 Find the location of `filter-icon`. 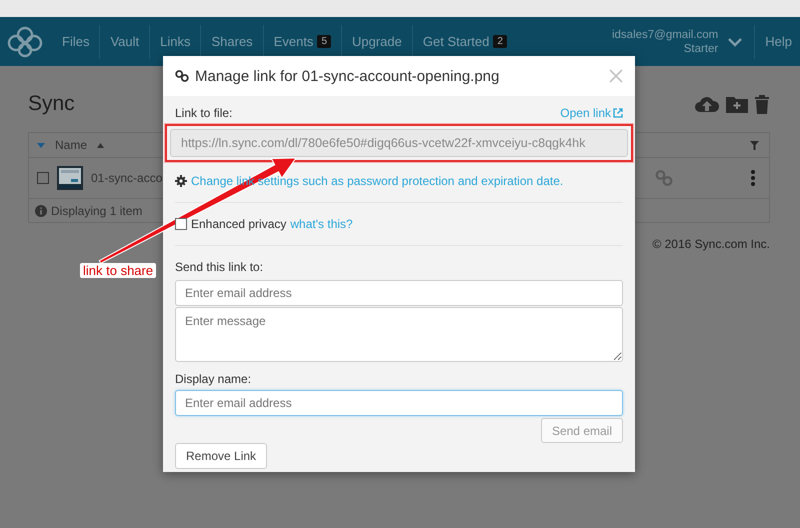

filter-icon is located at coordinates (754, 145).